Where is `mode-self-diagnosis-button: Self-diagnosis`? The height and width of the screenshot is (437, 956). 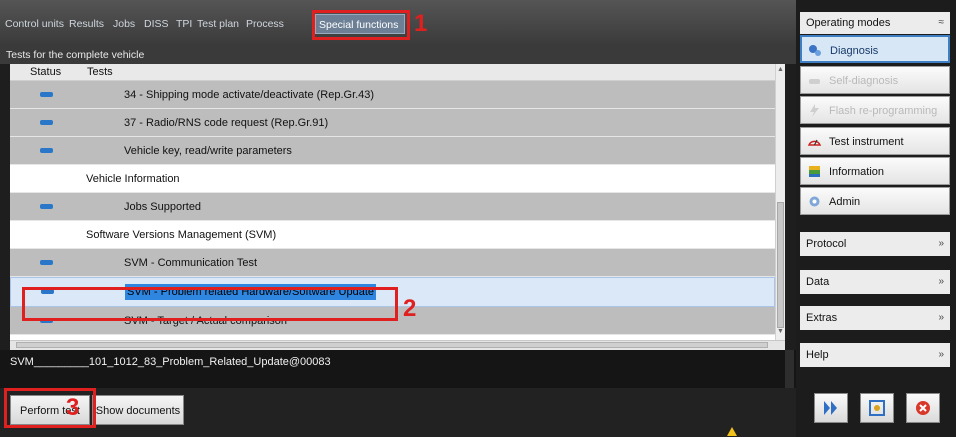 mode-self-diagnosis-button: Self-diagnosis is located at coordinates (875, 80).